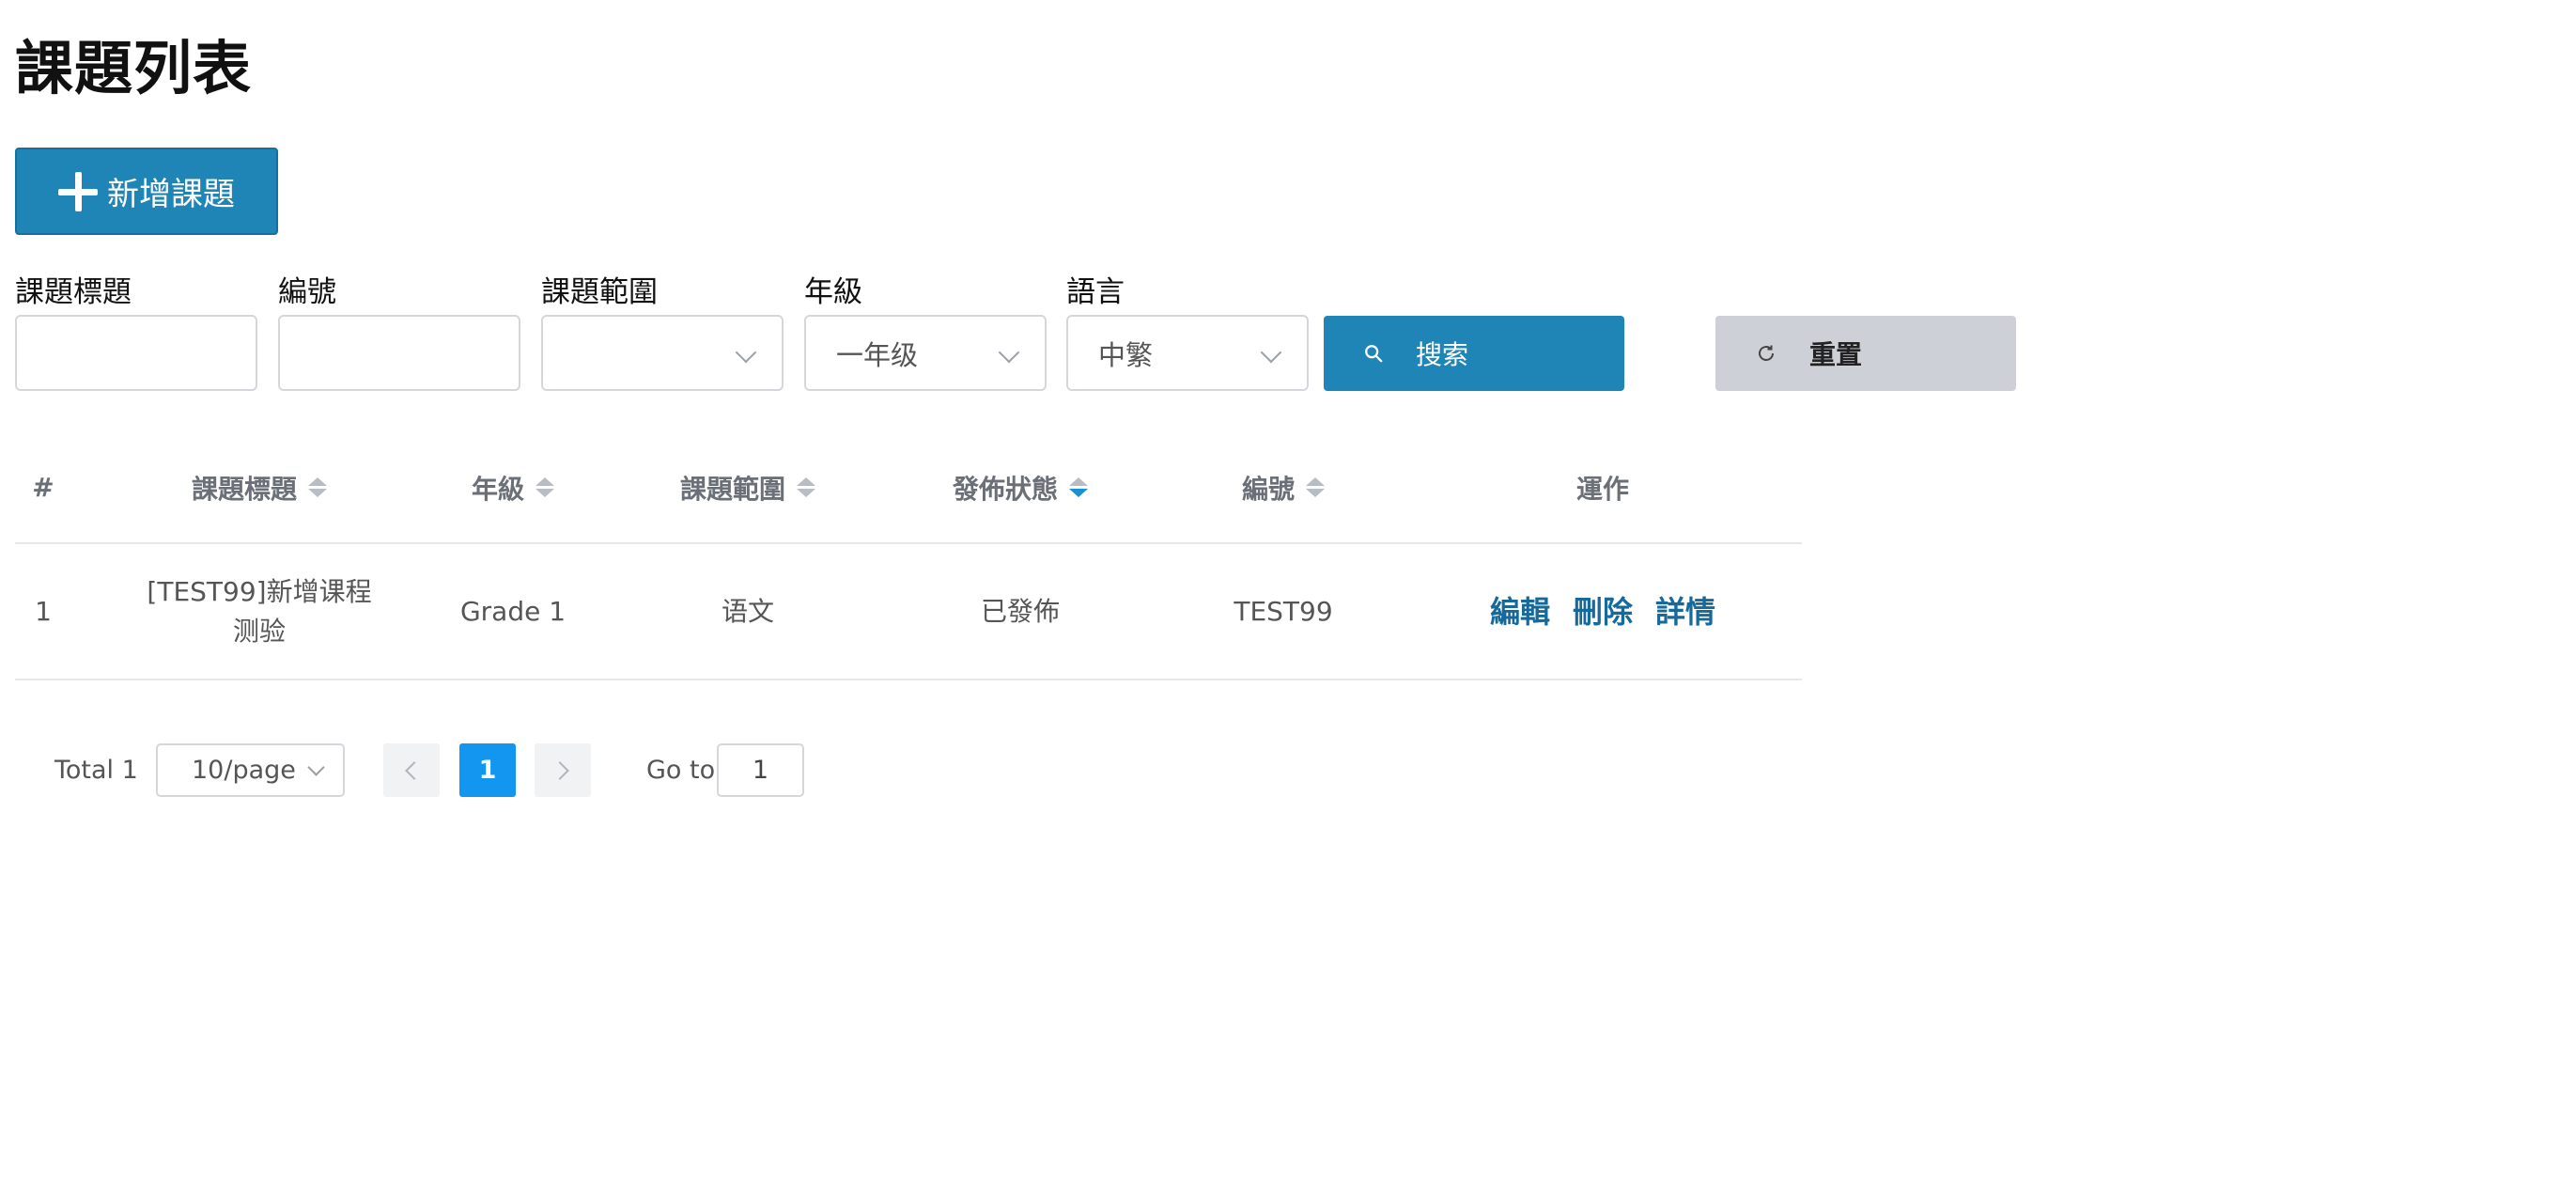  I want to click on plus-icon, so click(78, 191).